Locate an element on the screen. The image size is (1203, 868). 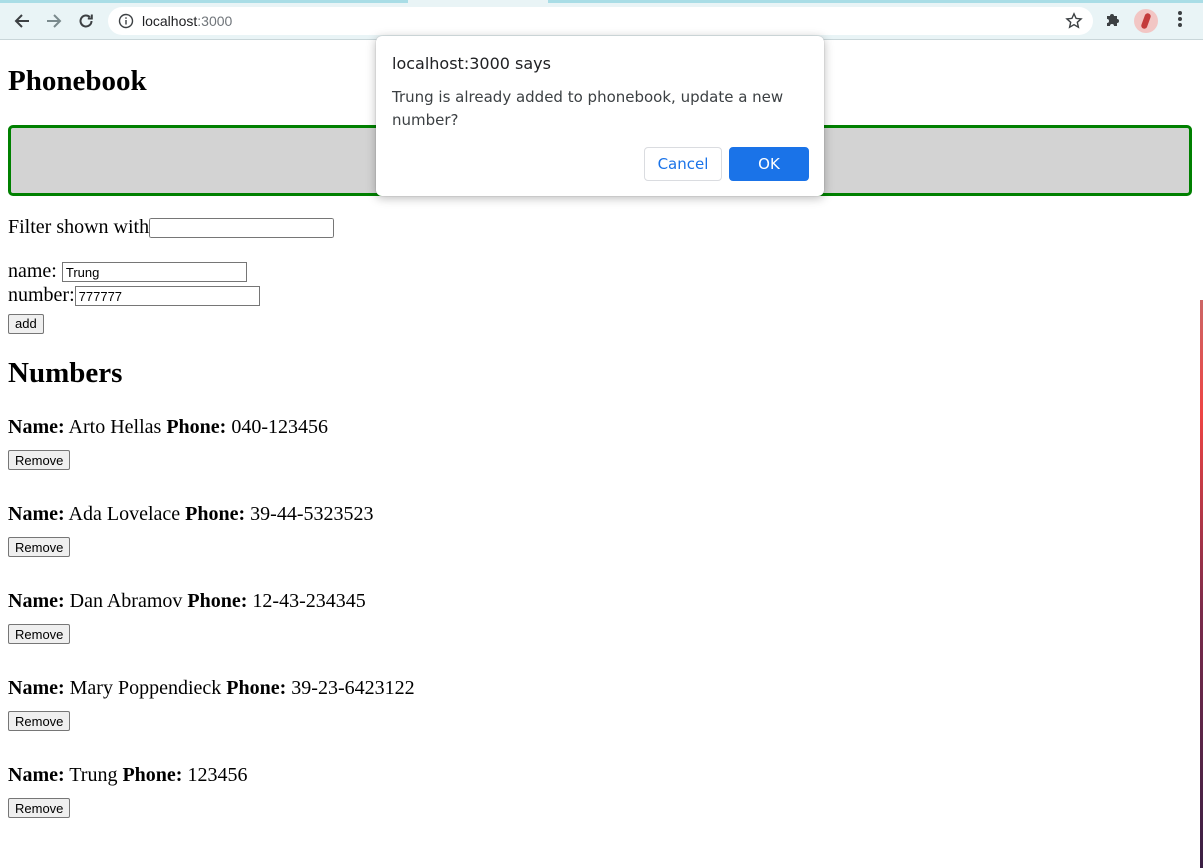
filter-row: Filter shown with is located at coordinates (171, 227).